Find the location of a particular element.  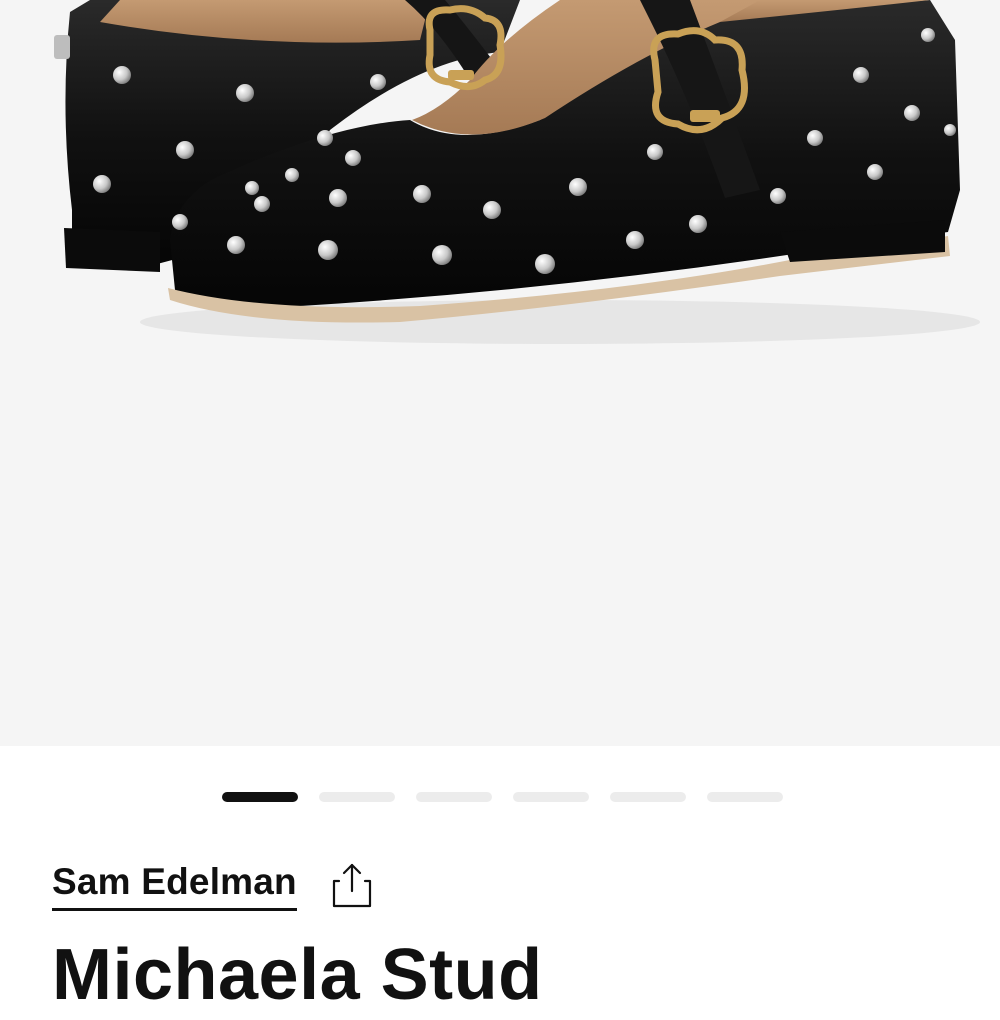

gallery-pagination is located at coordinates (502, 797).